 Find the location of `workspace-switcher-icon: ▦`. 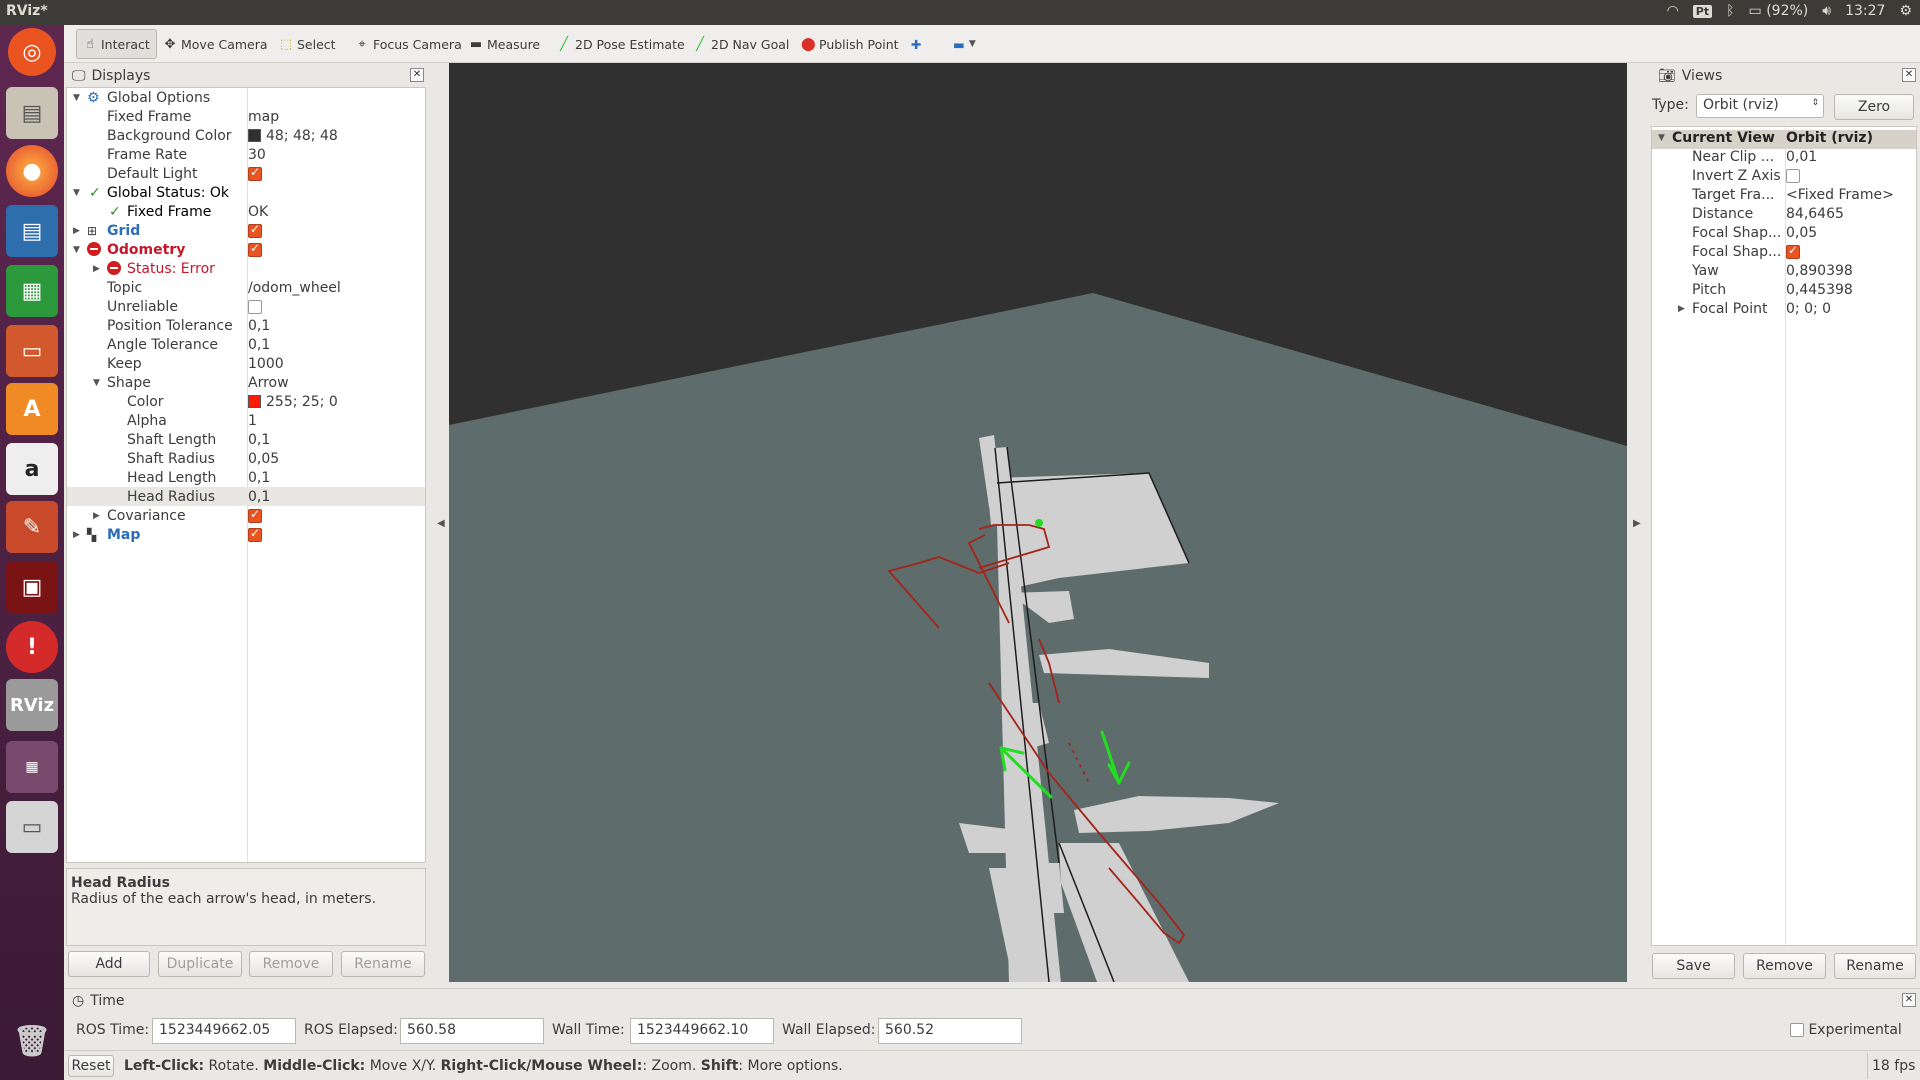

workspace-switcher-icon: ▦ is located at coordinates (32, 767).